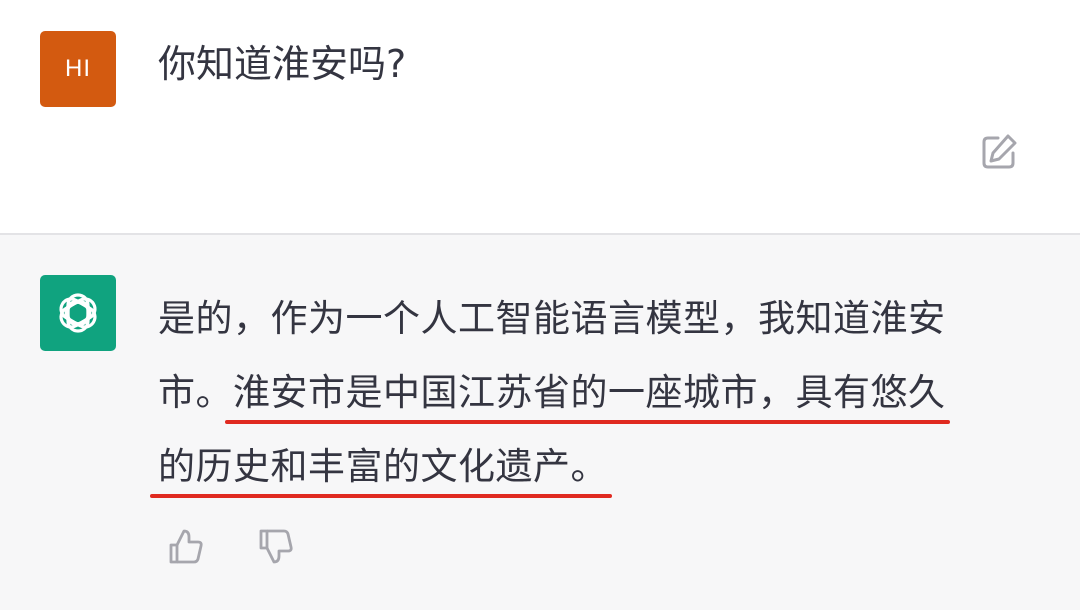 This screenshot has height=610, width=1080. I want to click on thumbs-up-button, so click(186, 547).